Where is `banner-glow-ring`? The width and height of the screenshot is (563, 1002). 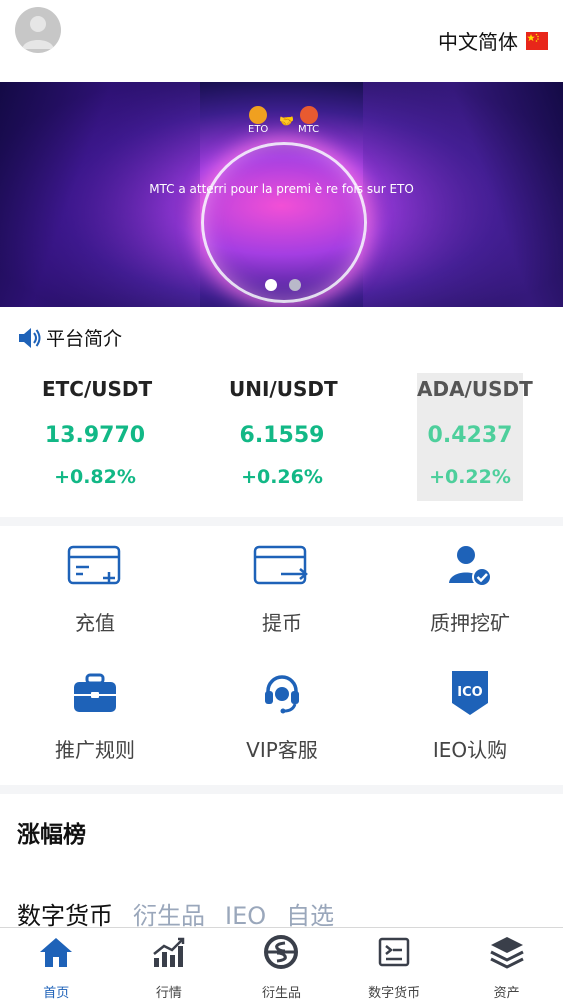
banner-glow-ring is located at coordinates (284, 222).